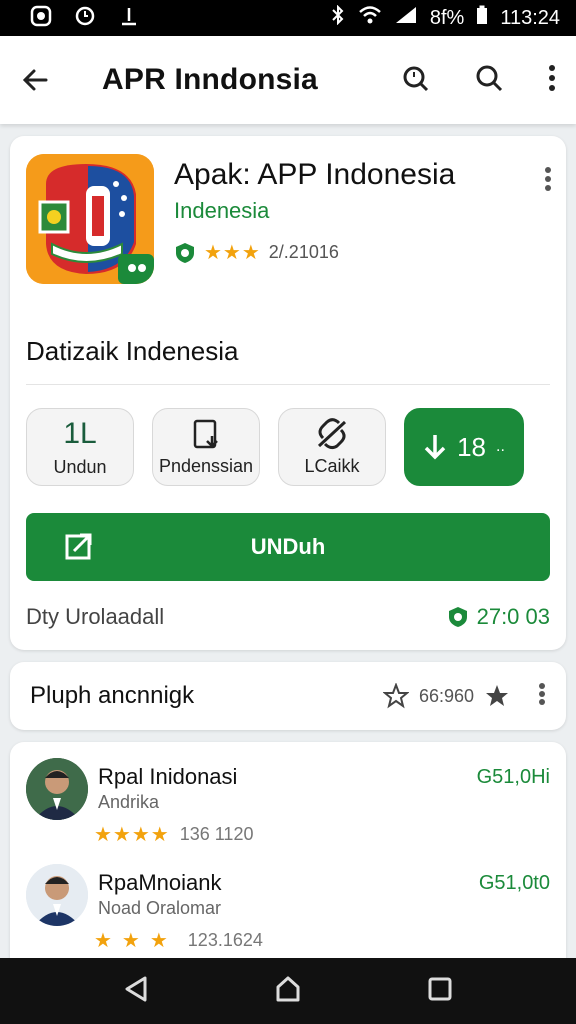  I want to click on tile-downloads-value: 1L, so click(80, 433).